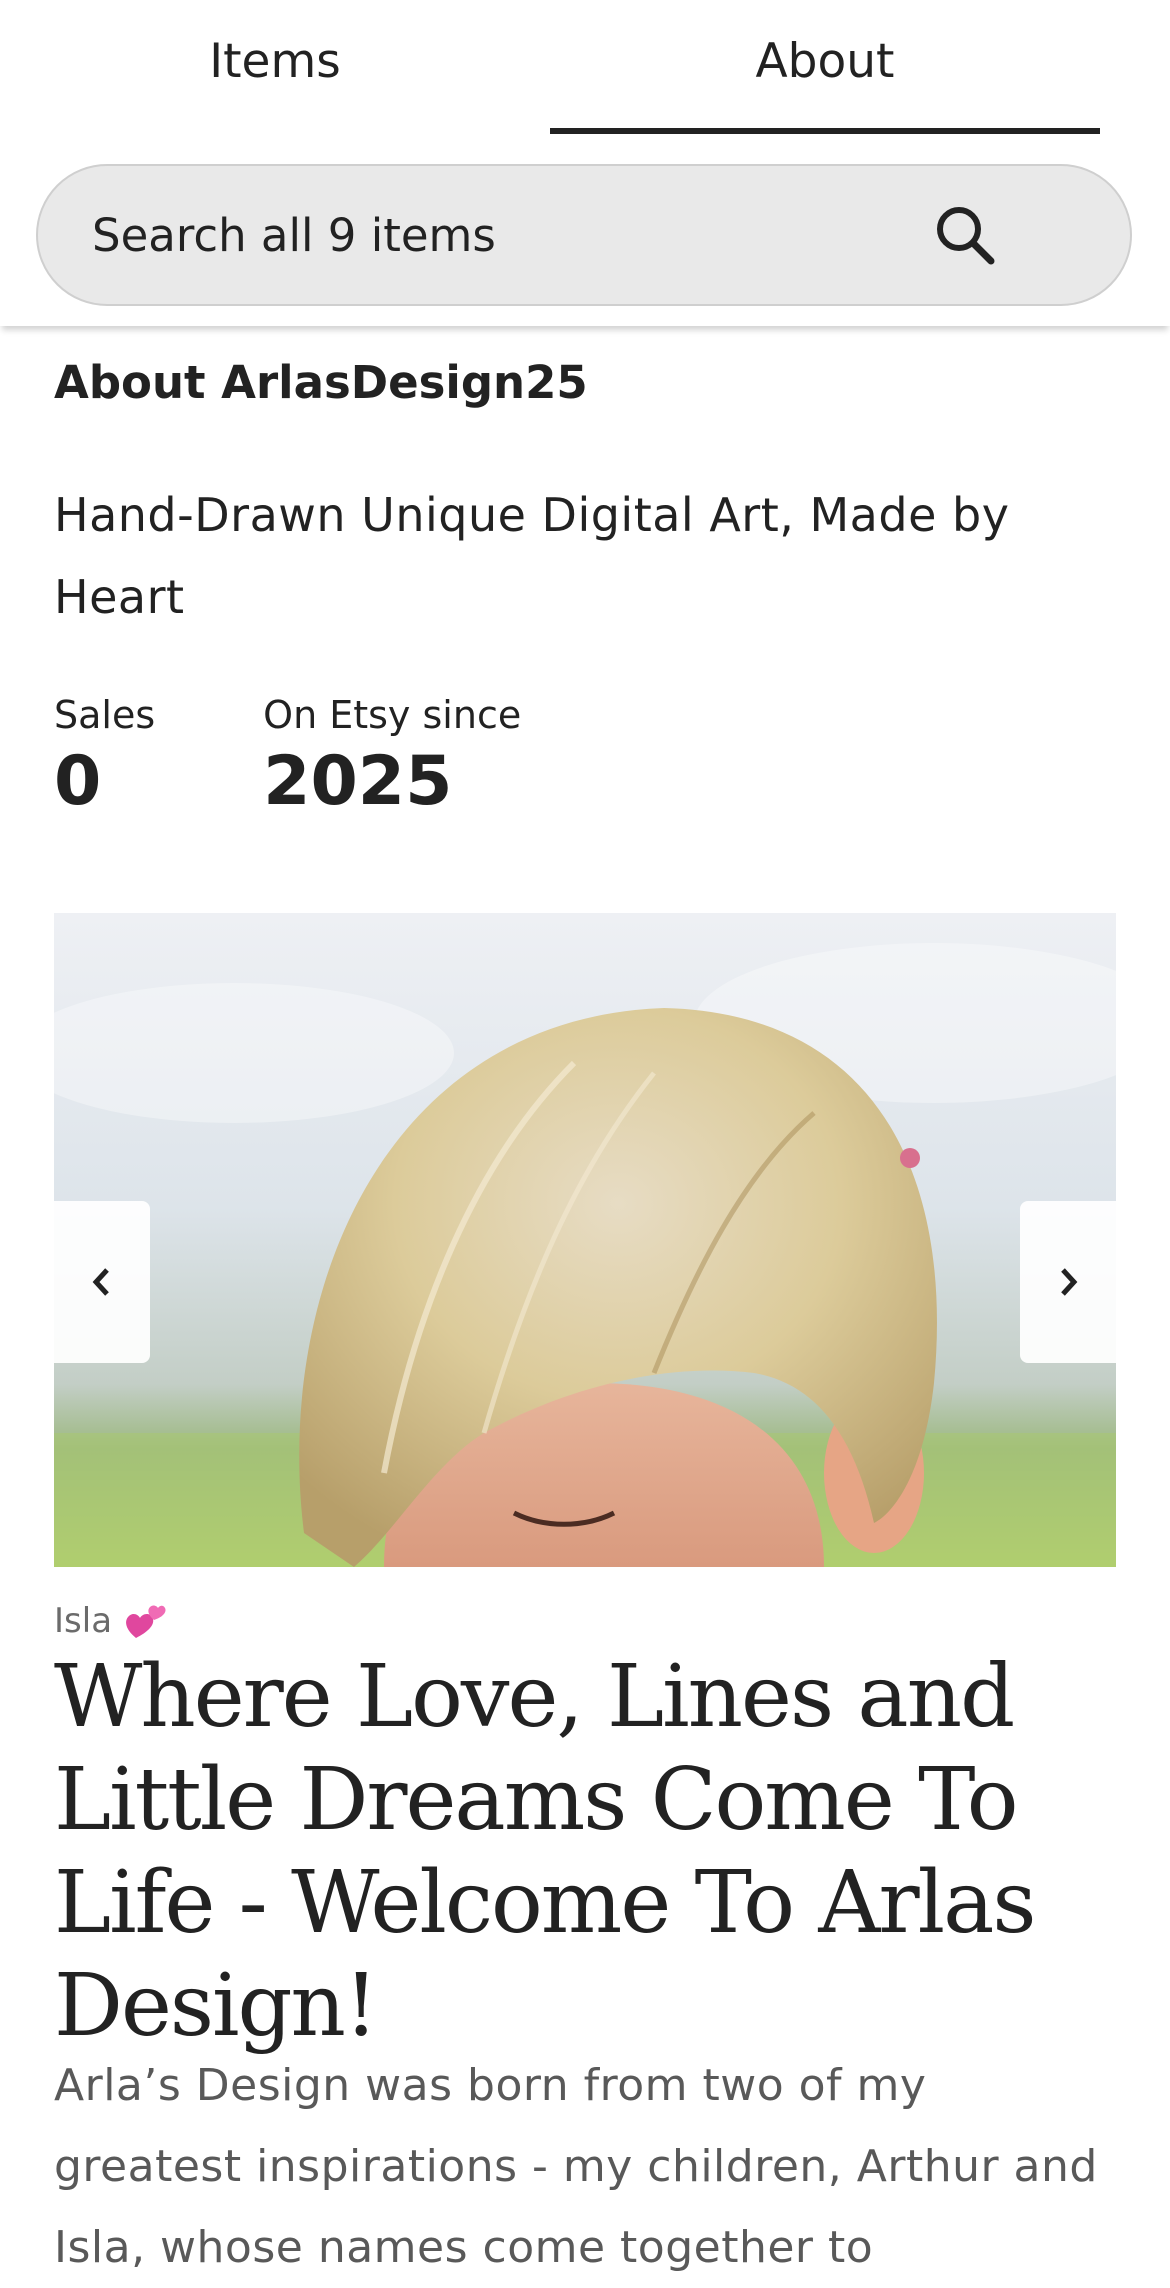 The image size is (1170, 2288). What do you see at coordinates (358, 781) in the screenshot?
I see `stat-since-value: 2025` at bounding box center [358, 781].